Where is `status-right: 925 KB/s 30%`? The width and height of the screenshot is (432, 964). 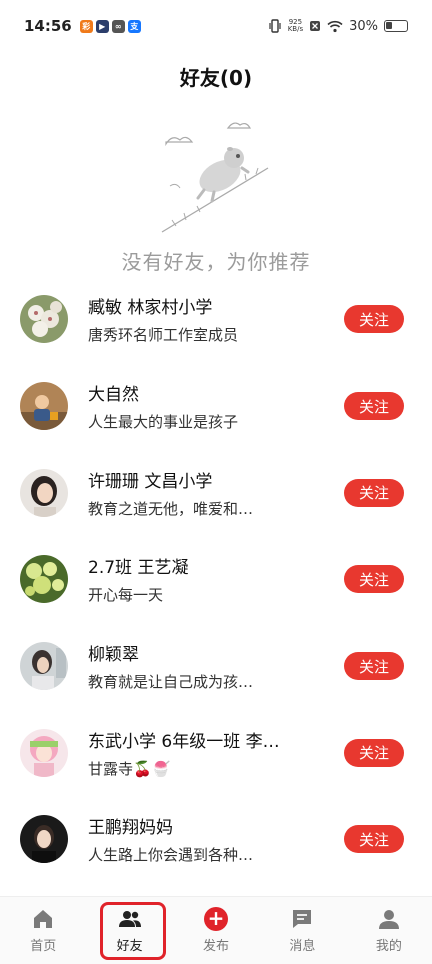
status-right: 925 KB/s 30% is located at coordinates (338, 26).